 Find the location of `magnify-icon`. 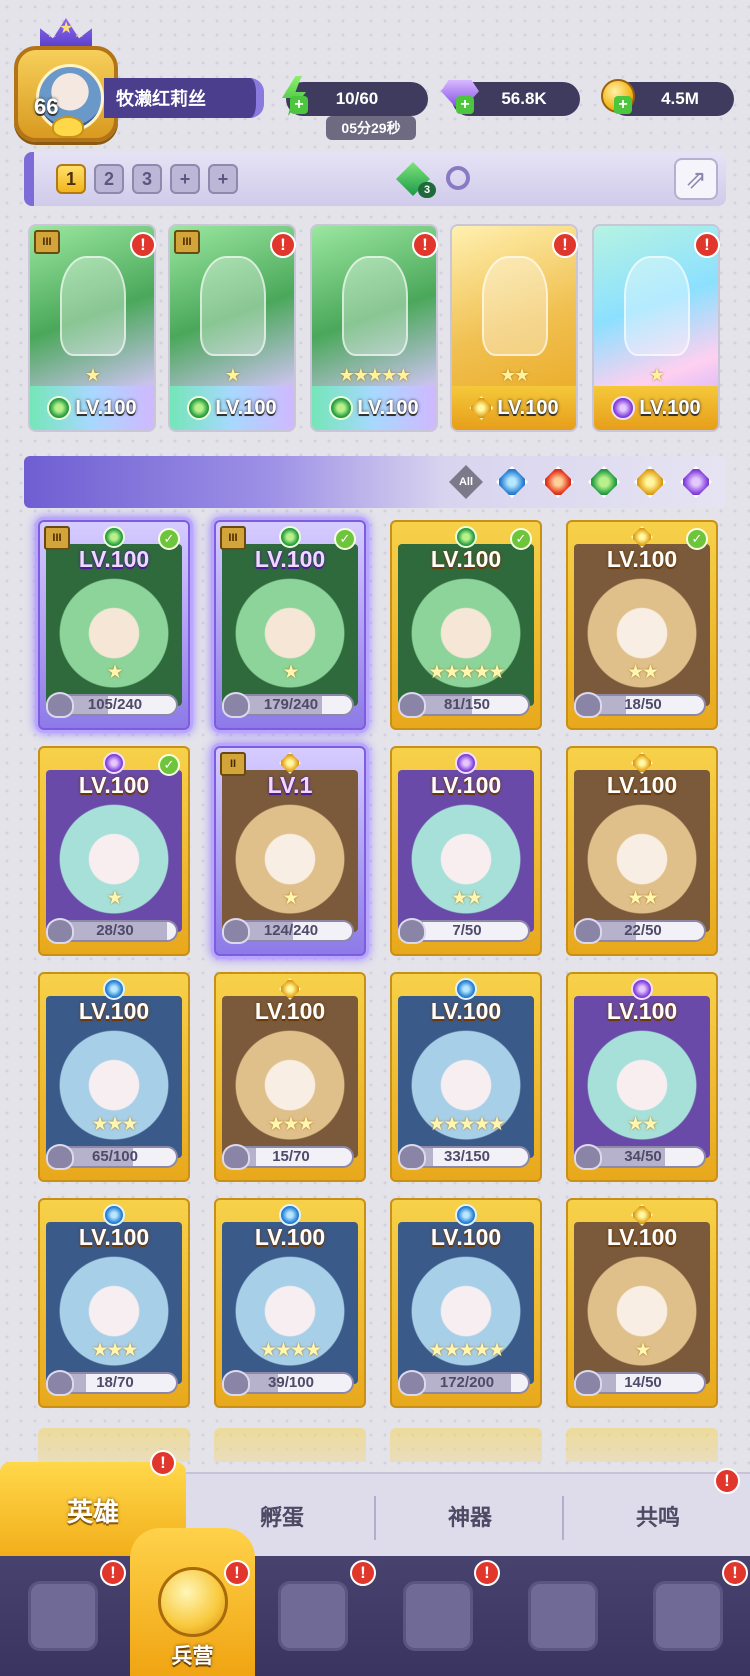

magnify-icon is located at coordinates (458, 178).